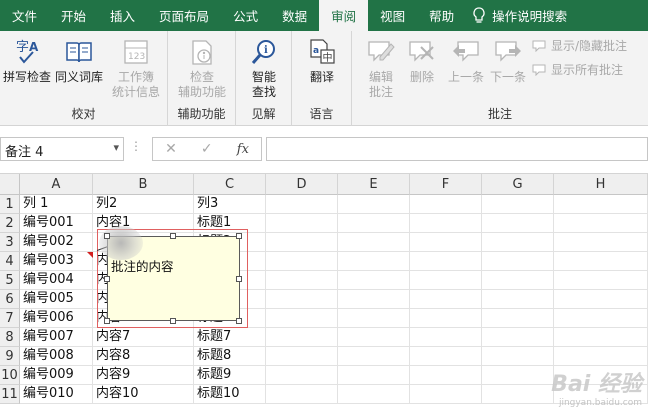  What do you see at coordinates (173, 321) in the screenshot?
I see `resize-handle-bottom` at bounding box center [173, 321].